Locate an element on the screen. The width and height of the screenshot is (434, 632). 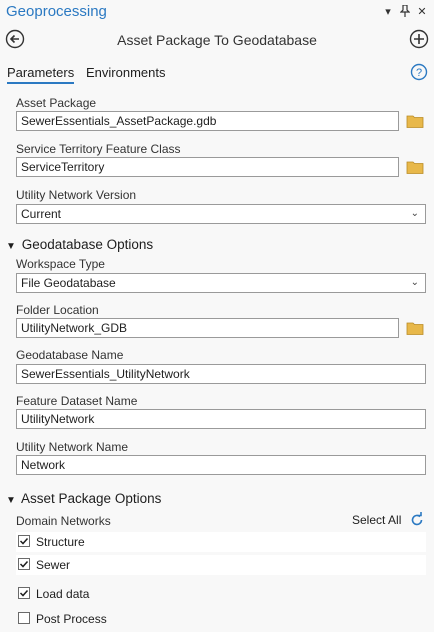
pane-title: Geoprocessing is located at coordinates (56, 11).